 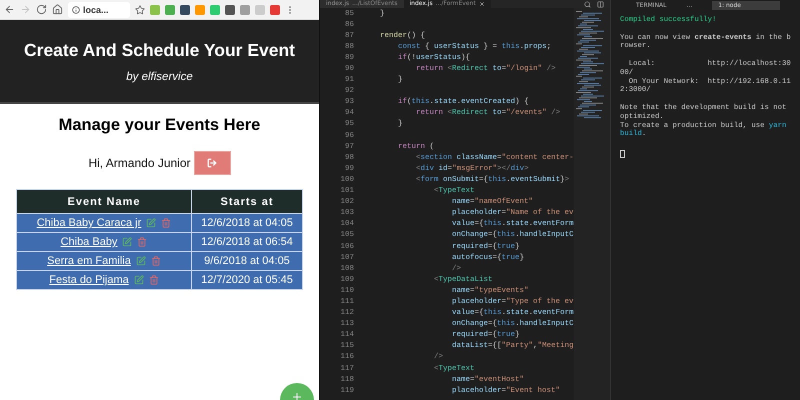 What do you see at coordinates (160, 125) in the screenshot?
I see `section-heading: Manage your Events Here` at bounding box center [160, 125].